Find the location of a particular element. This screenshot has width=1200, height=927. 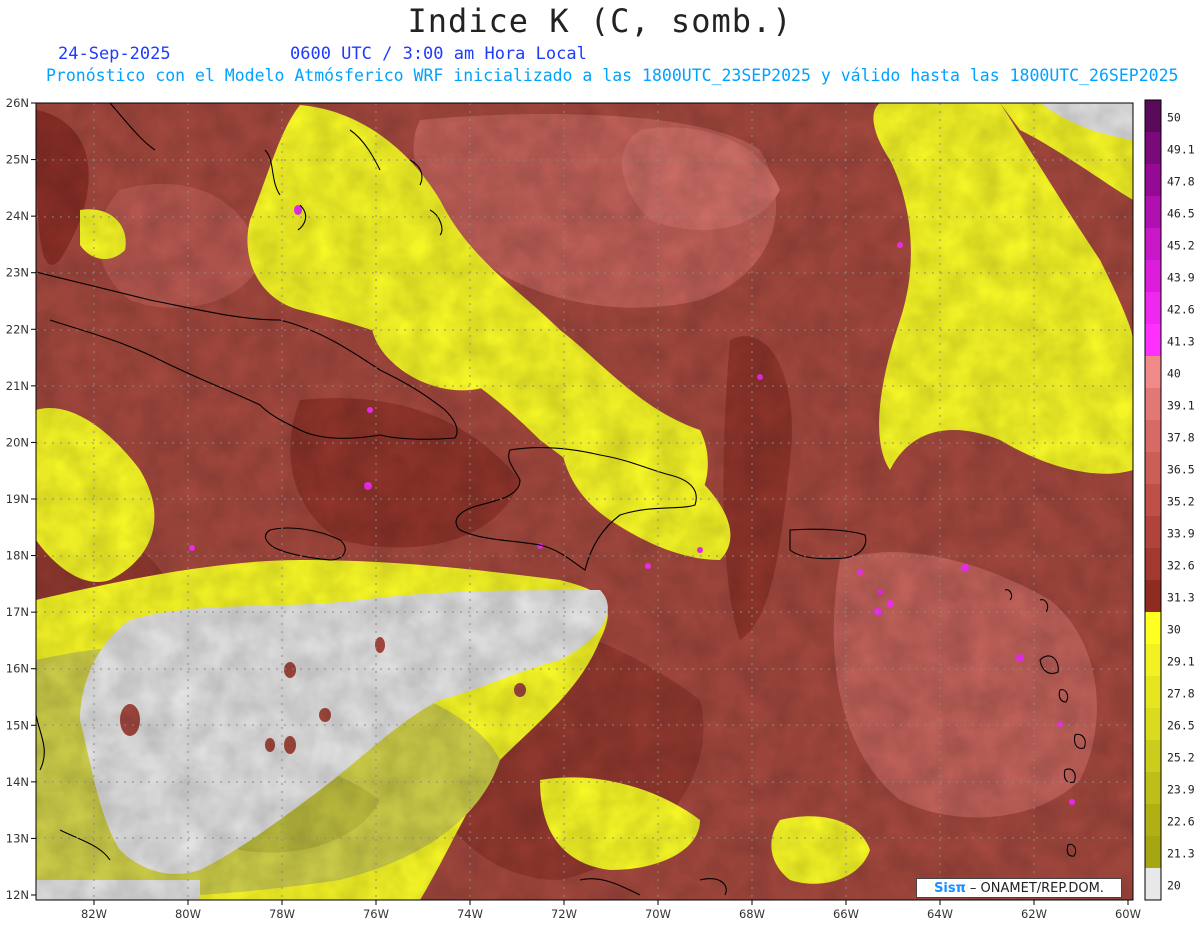

forecast-time: 0600 UTC / 3:00 am Hora Local is located at coordinates (438, 54).